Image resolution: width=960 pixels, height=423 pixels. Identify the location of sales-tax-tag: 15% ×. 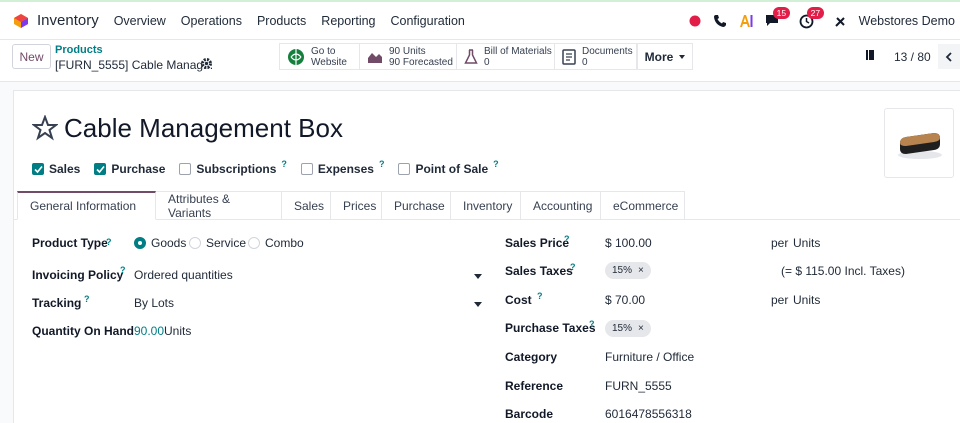
(628, 270).